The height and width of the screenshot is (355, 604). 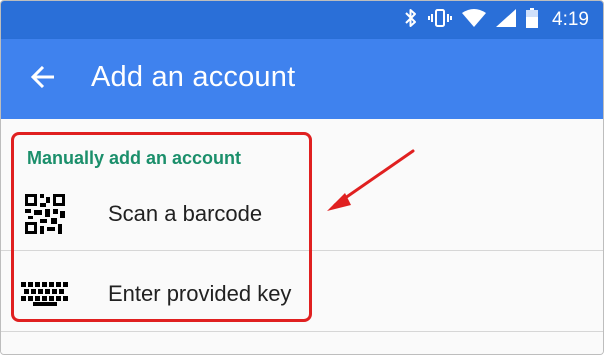 What do you see at coordinates (474, 20) in the screenshot?
I see `wifi-icon` at bounding box center [474, 20].